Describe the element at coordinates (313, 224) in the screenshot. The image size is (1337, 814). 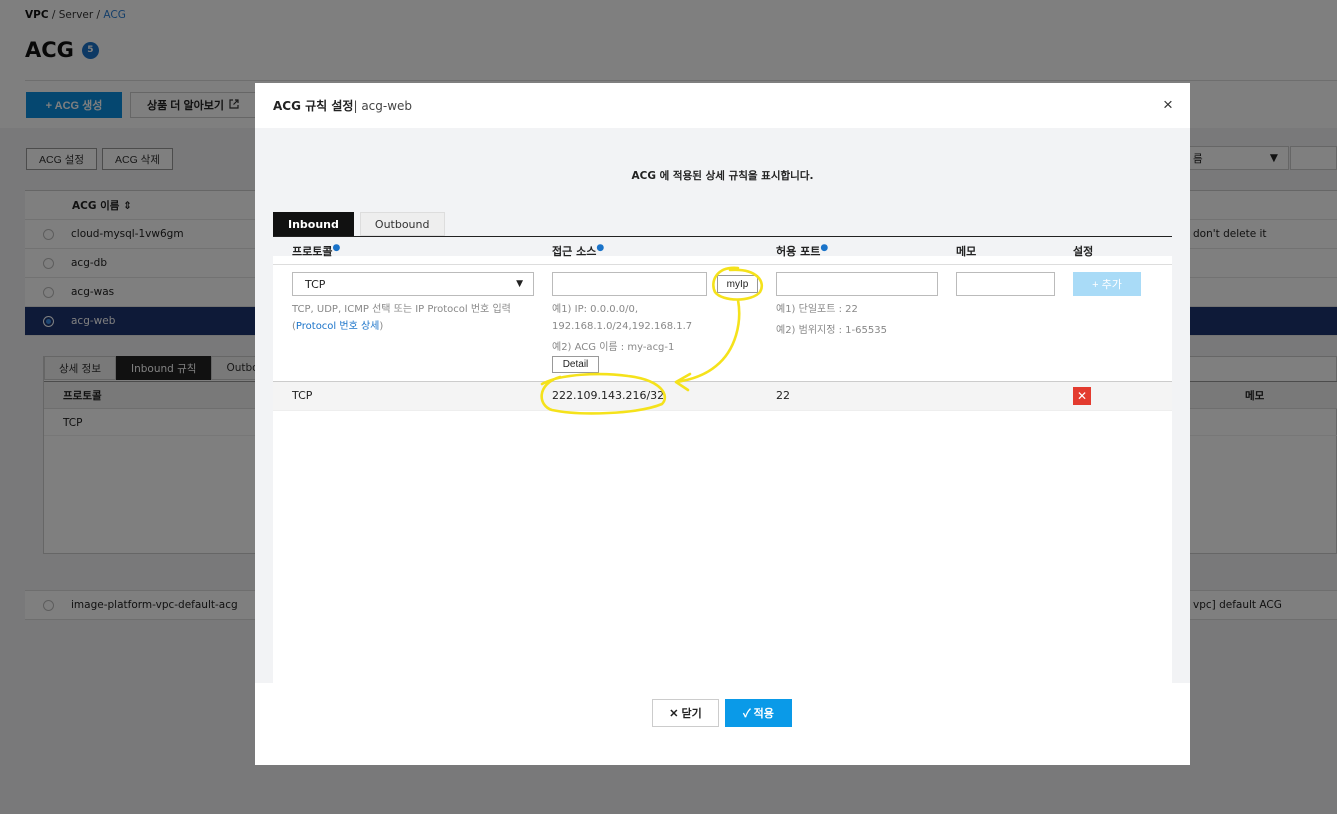
I see `tab-inbound: Inbound` at that location.